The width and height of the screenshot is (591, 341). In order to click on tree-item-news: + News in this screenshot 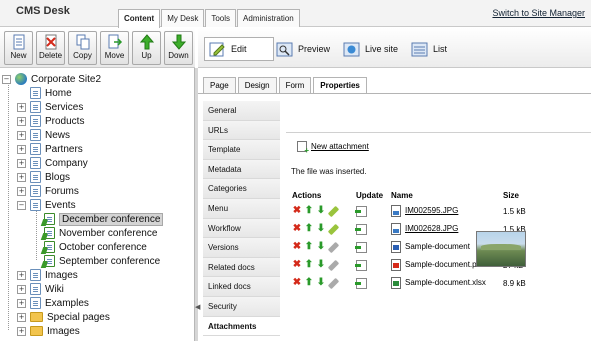, I will do `click(43, 135)`.